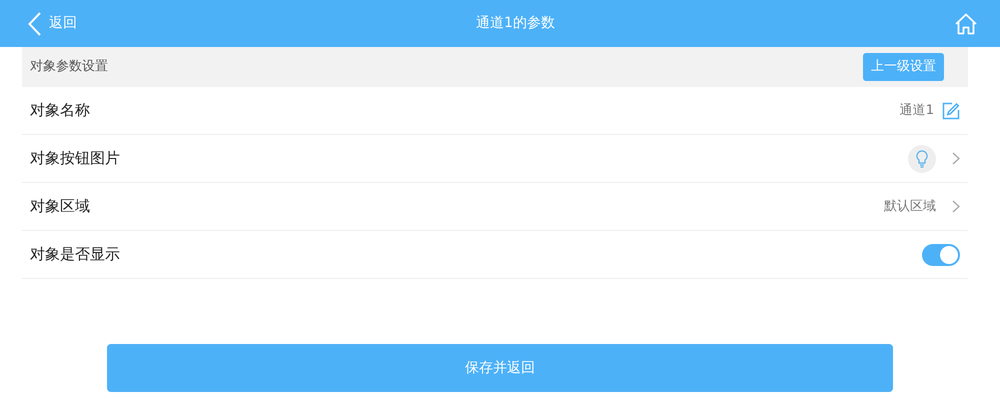 Image resolution: width=1000 pixels, height=416 pixels. What do you see at coordinates (75, 255) in the screenshot?
I see `row-label: 对象是否显示` at bounding box center [75, 255].